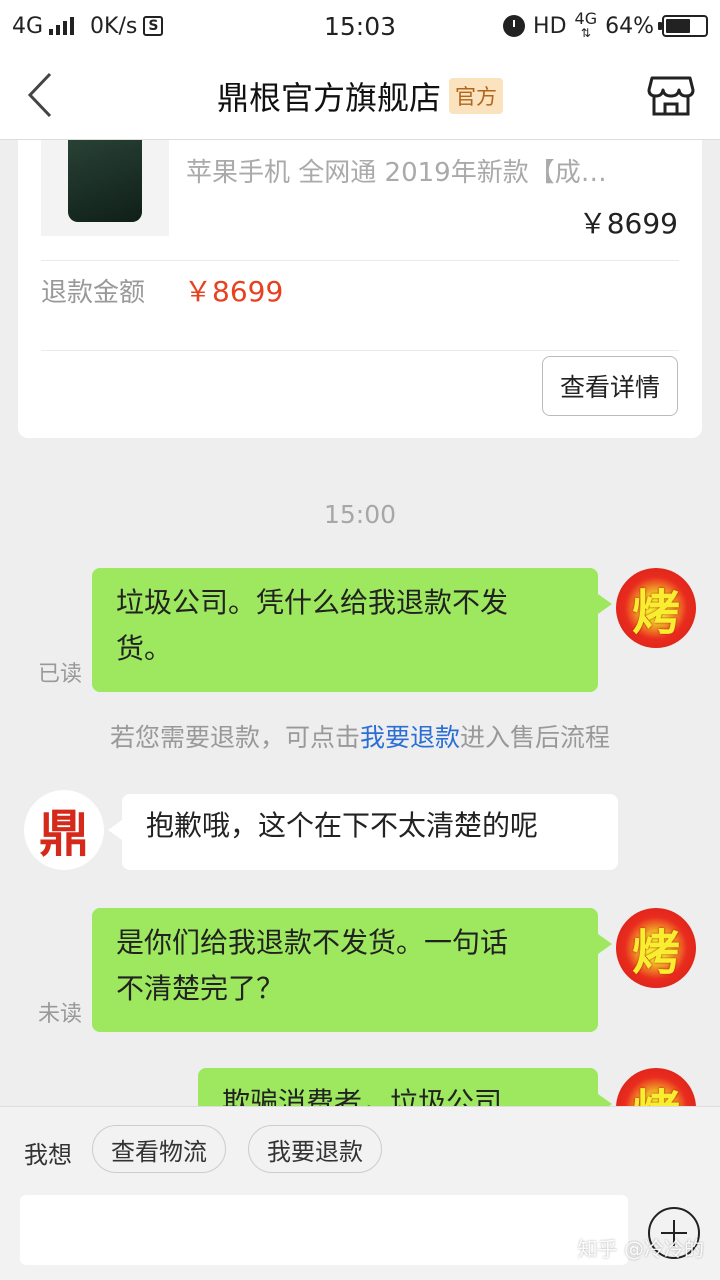  I want to click on status-bar: 4G 0K/s S 15:03 HD 4G ⇅ 64%, so click(360, 26).